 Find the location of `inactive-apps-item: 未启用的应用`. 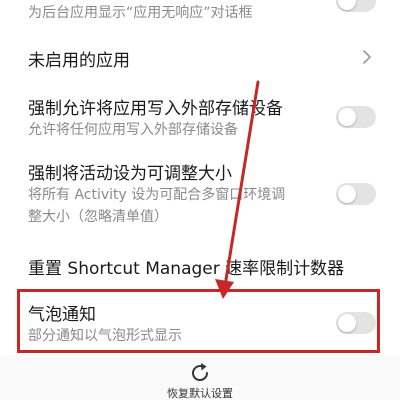

inactive-apps-item: 未启用的应用 is located at coordinates (200, 57).